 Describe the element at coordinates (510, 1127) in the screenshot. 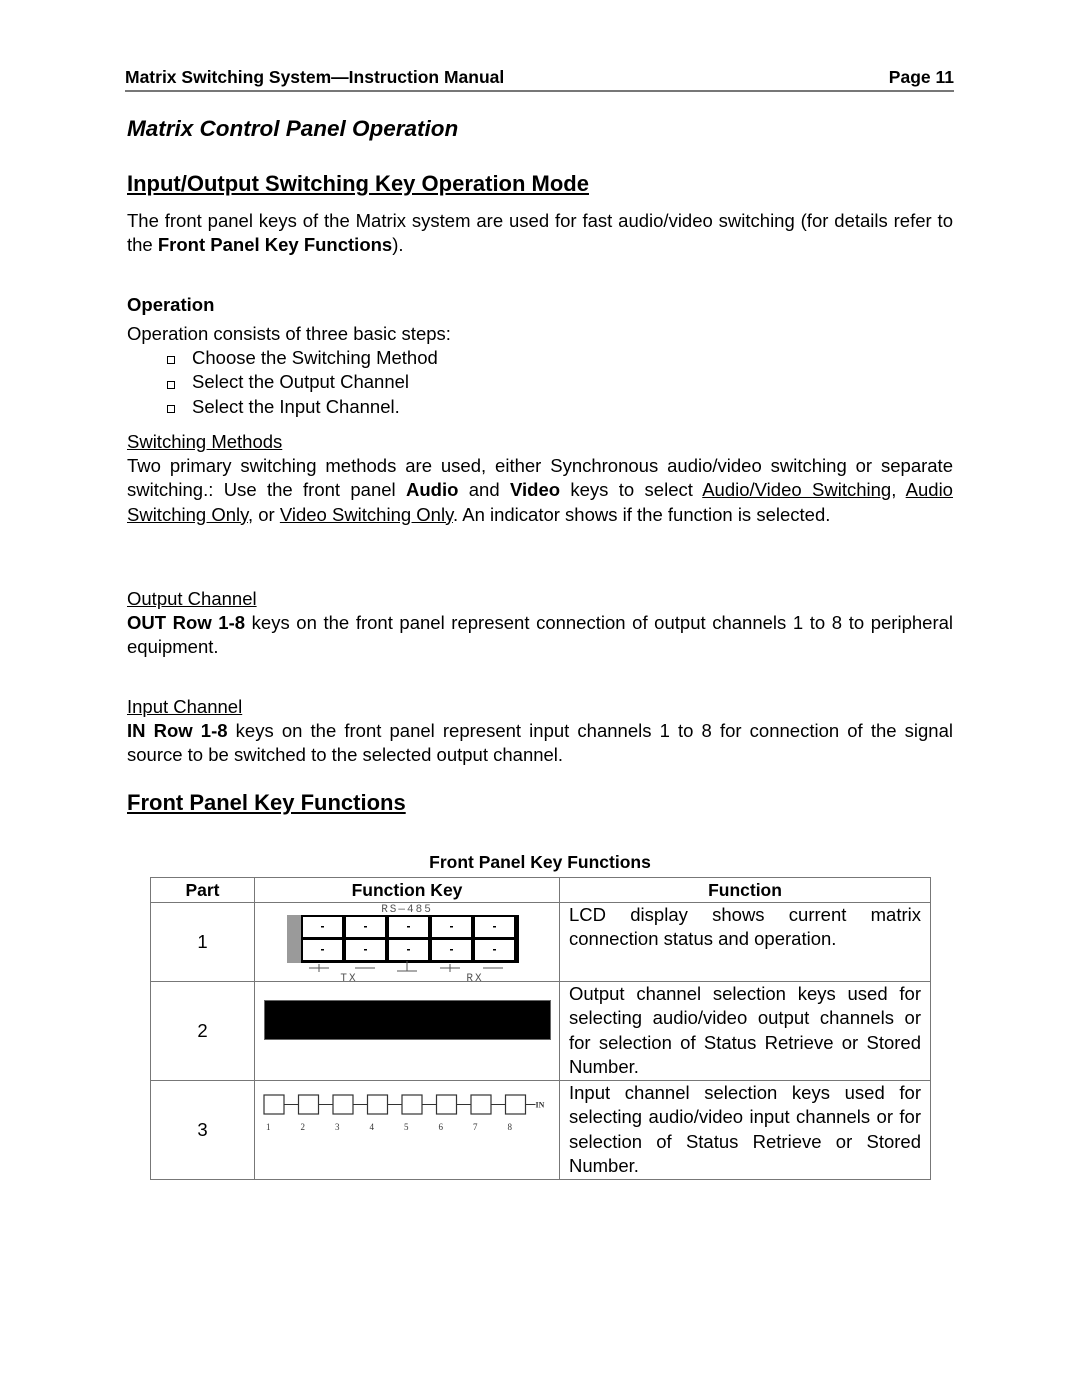

I see `input-key-number: 8` at that location.